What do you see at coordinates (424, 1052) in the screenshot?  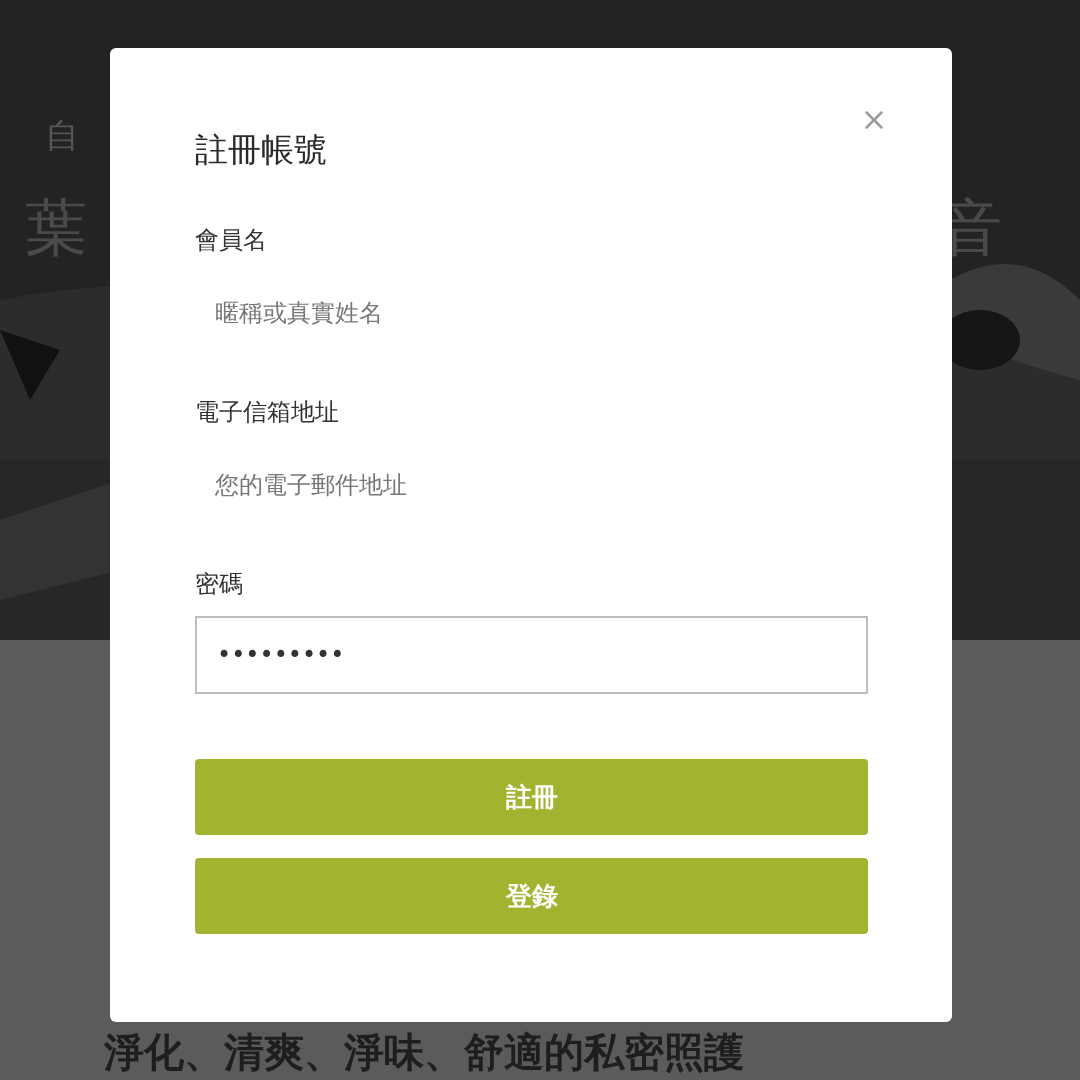 I see `tagline: 淨化、清爽、淨味、舒適的私密照護` at bounding box center [424, 1052].